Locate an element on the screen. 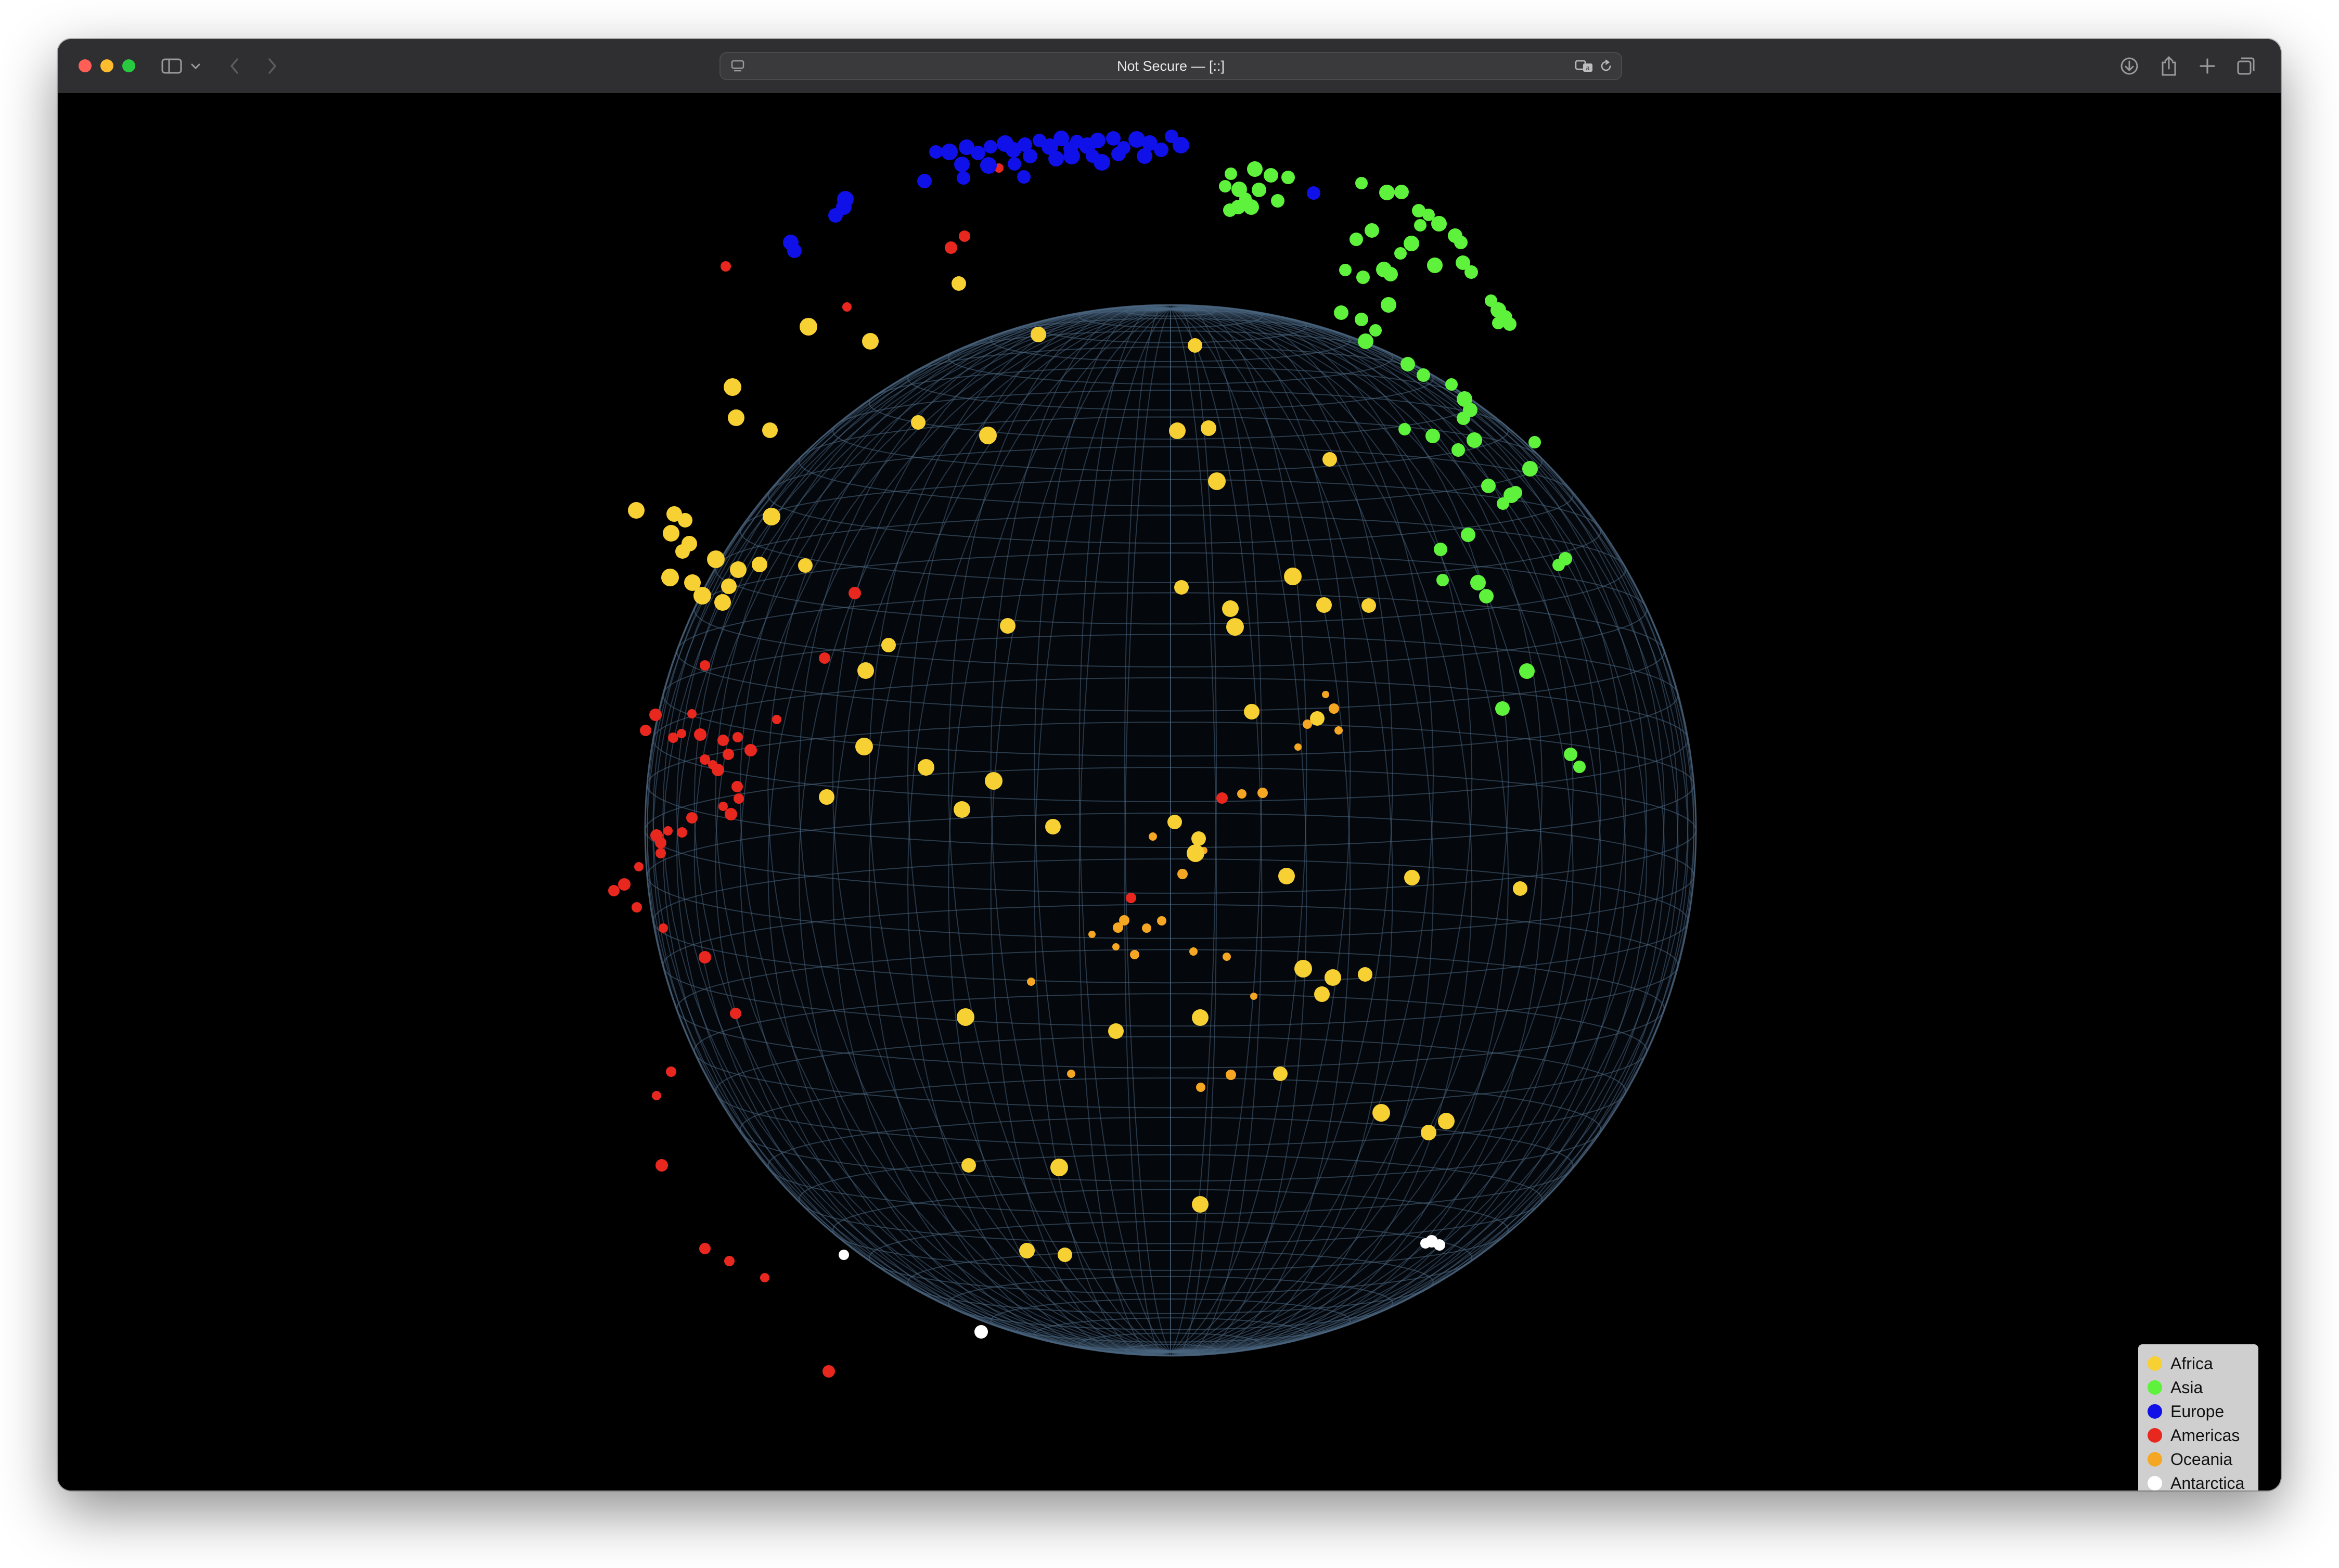 Image resolution: width=2339 pixels, height=1568 pixels. forward-arrow-icon is located at coordinates (272, 66).